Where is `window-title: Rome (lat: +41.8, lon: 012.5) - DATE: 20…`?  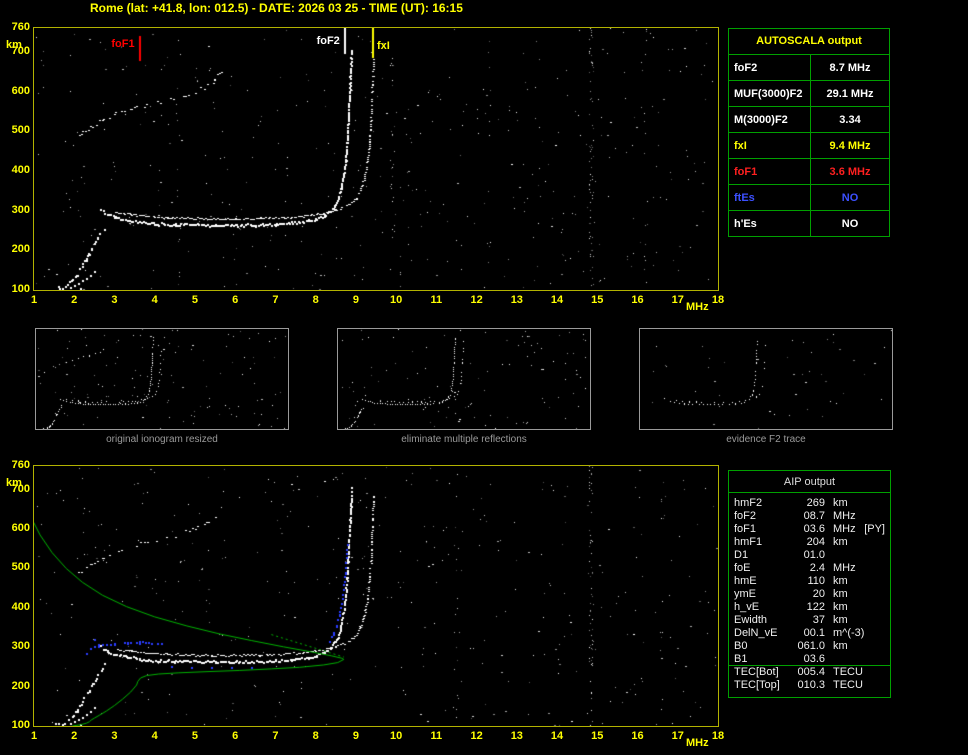
window-title: Rome (lat: +41.8, lon: 012.5) - DATE: 20… is located at coordinates (276, 8).